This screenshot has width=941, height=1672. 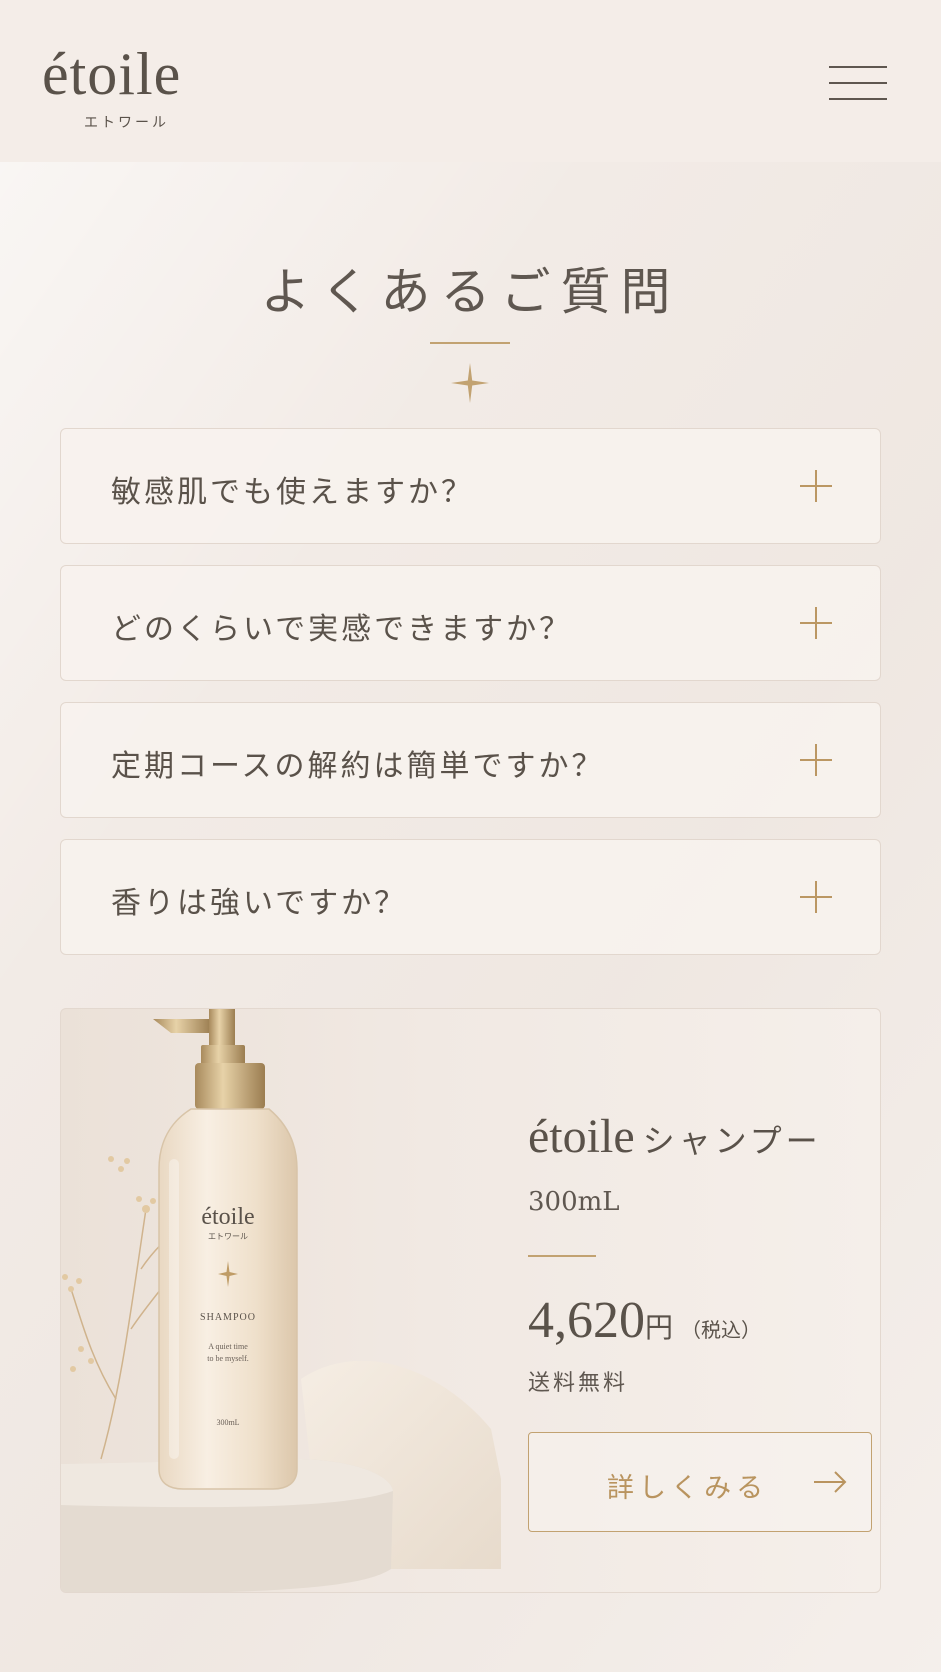 What do you see at coordinates (259, 903) in the screenshot?
I see `faq-question: 香りは強いですか？` at bounding box center [259, 903].